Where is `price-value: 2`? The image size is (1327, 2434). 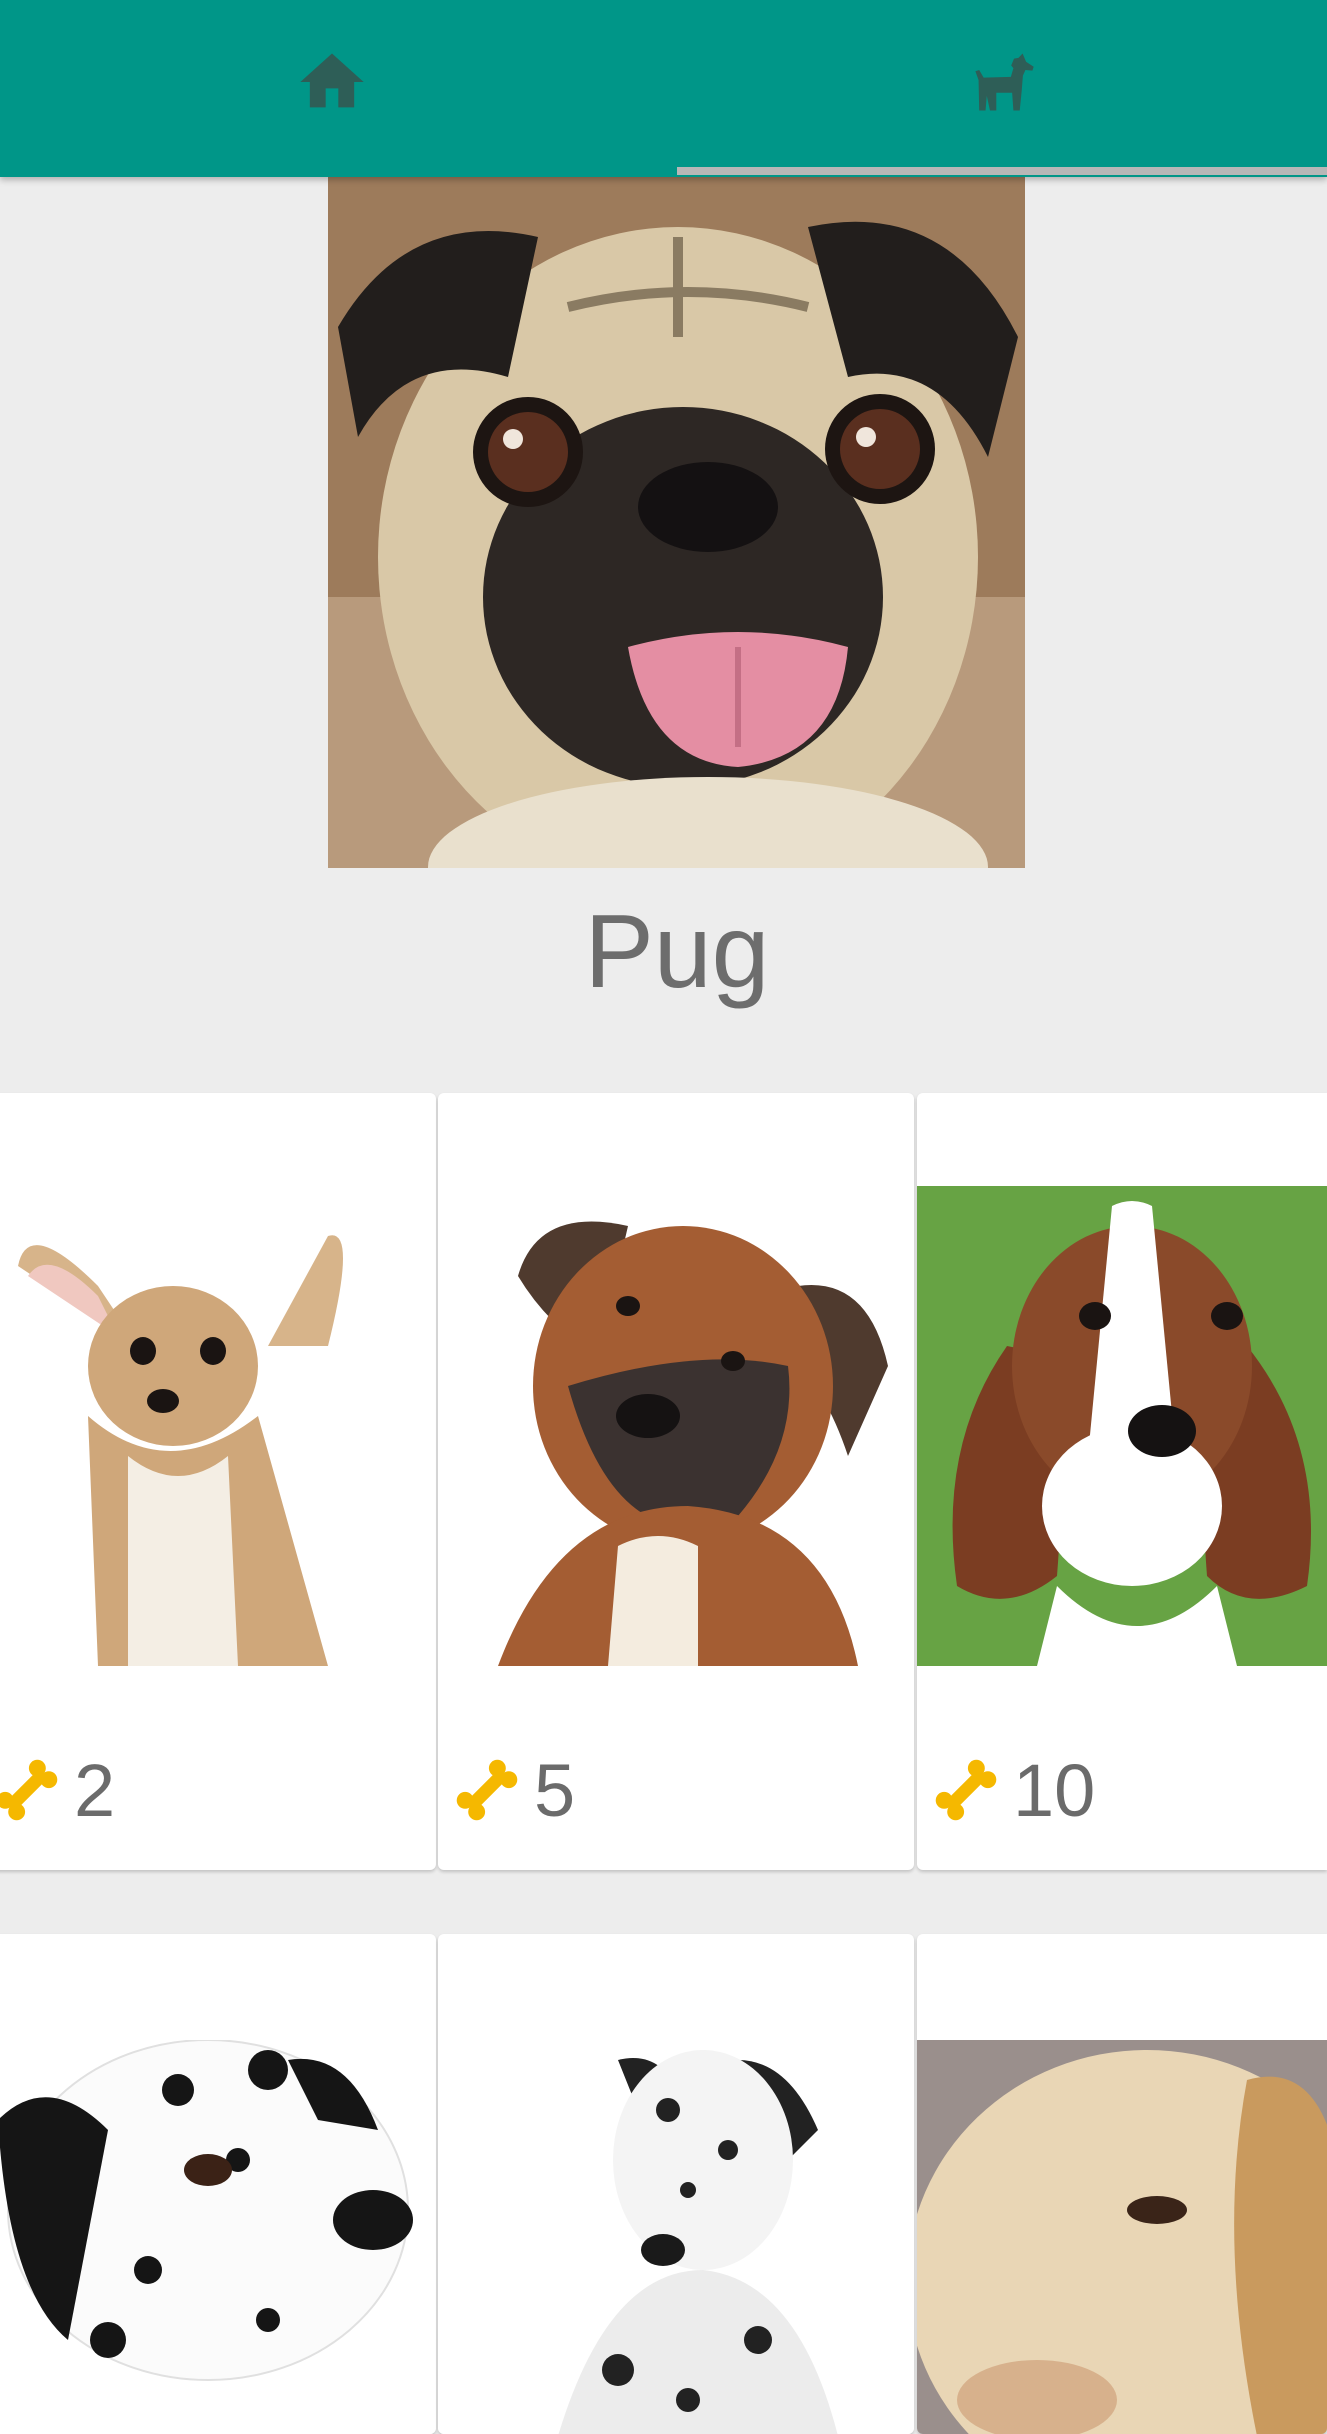 price-value: 2 is located at coordinates (95, 1790).